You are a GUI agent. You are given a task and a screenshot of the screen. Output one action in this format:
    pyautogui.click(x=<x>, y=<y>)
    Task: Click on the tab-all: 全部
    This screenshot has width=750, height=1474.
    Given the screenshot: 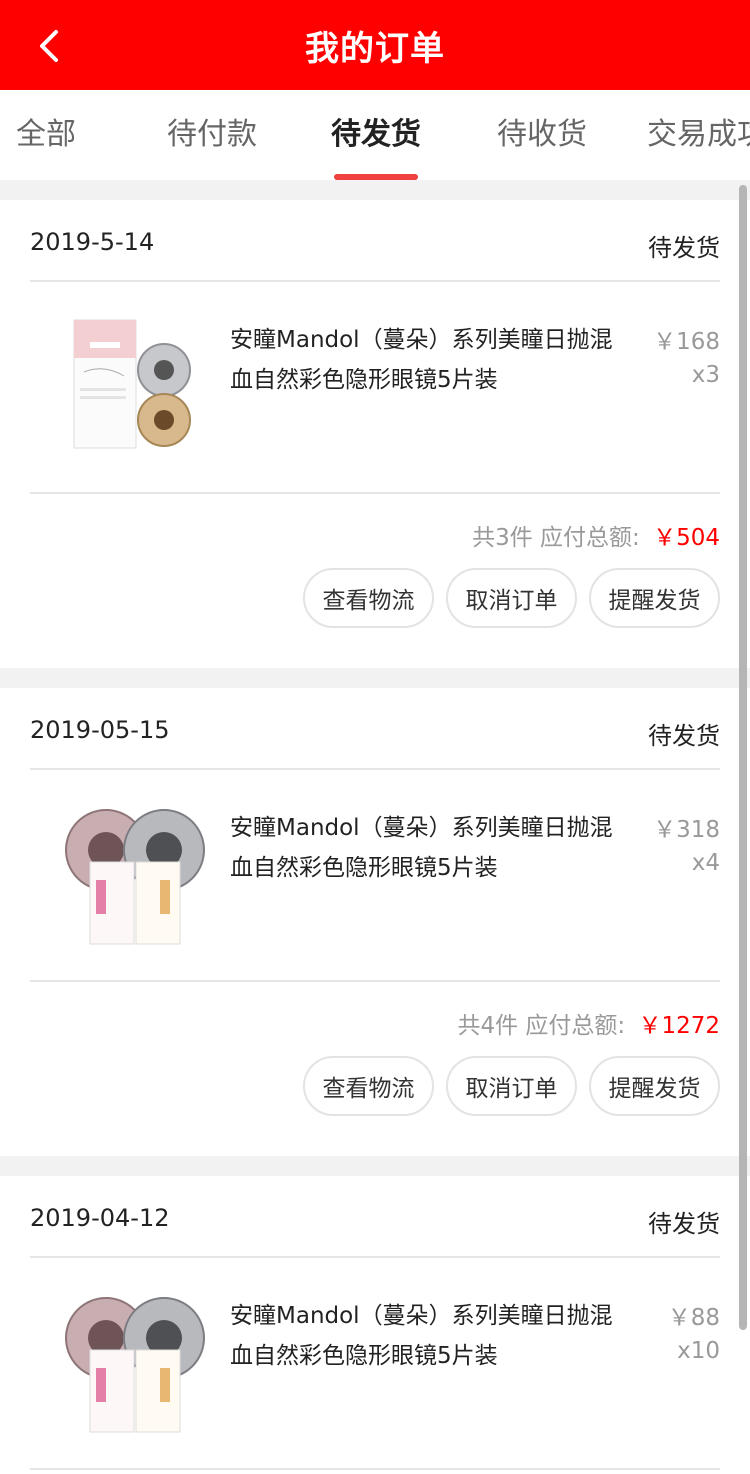 What is the action you would take?
    pyautogui.click(x=46, y=135)
    